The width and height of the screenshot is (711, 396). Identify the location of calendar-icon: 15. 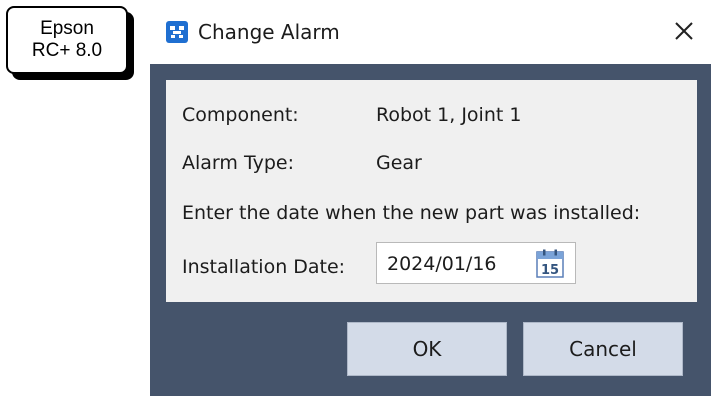
(550, 264).